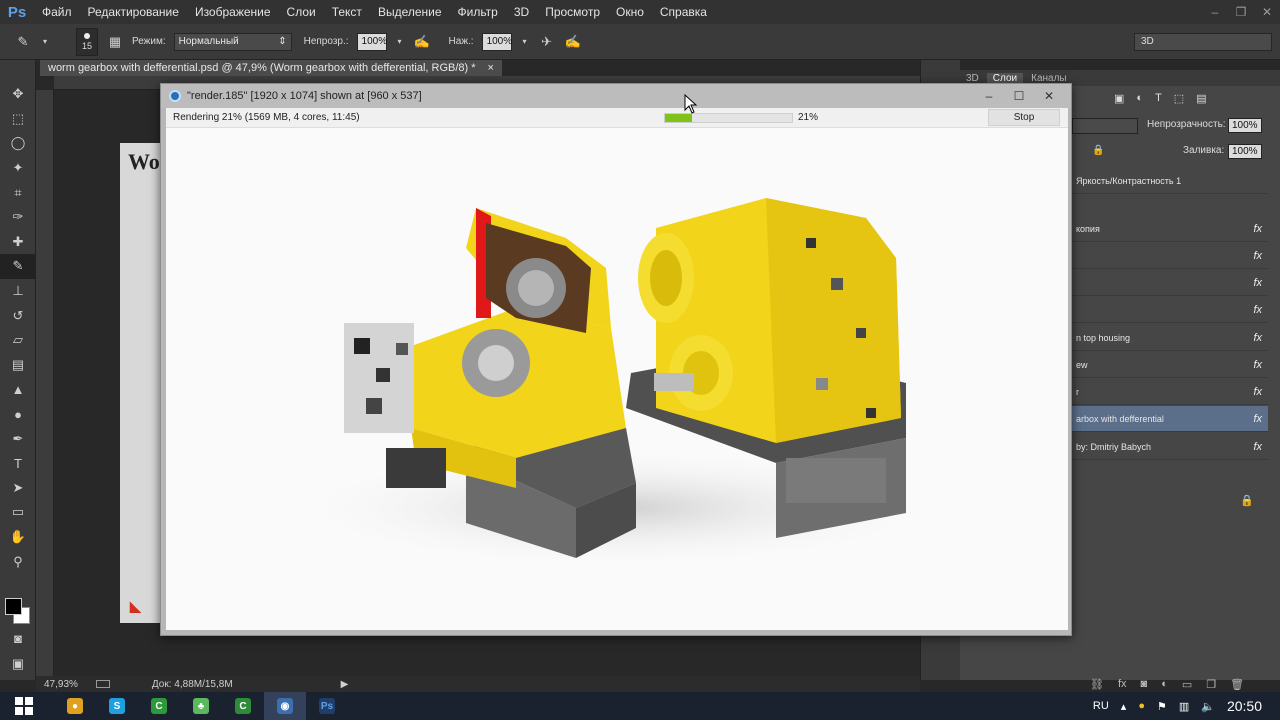 This screenshot has height=720, width=1280. I want to click on move-tool-icon: ✥, so click(18, 94).